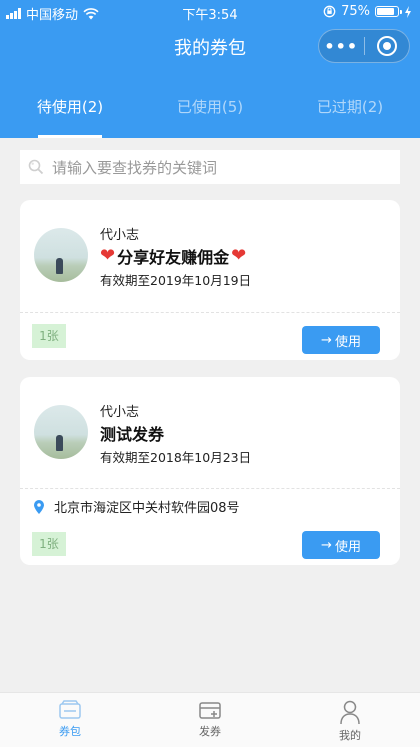 This screenshot has height=747, width=420. Describe the element at coordinates (36, 167) in the screenshot. I see `search-icon` at that location.